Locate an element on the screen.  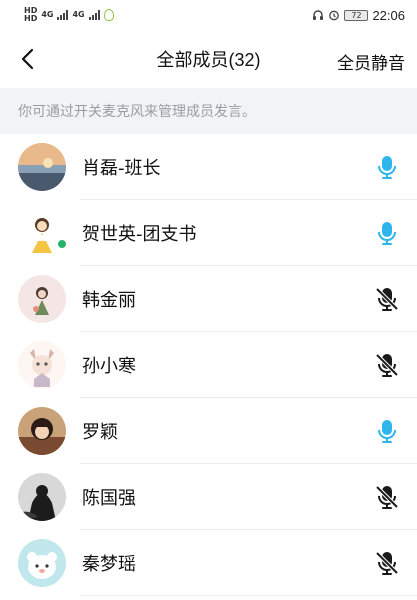
member-row: 罗颖 is located at coordinates (208, 431).